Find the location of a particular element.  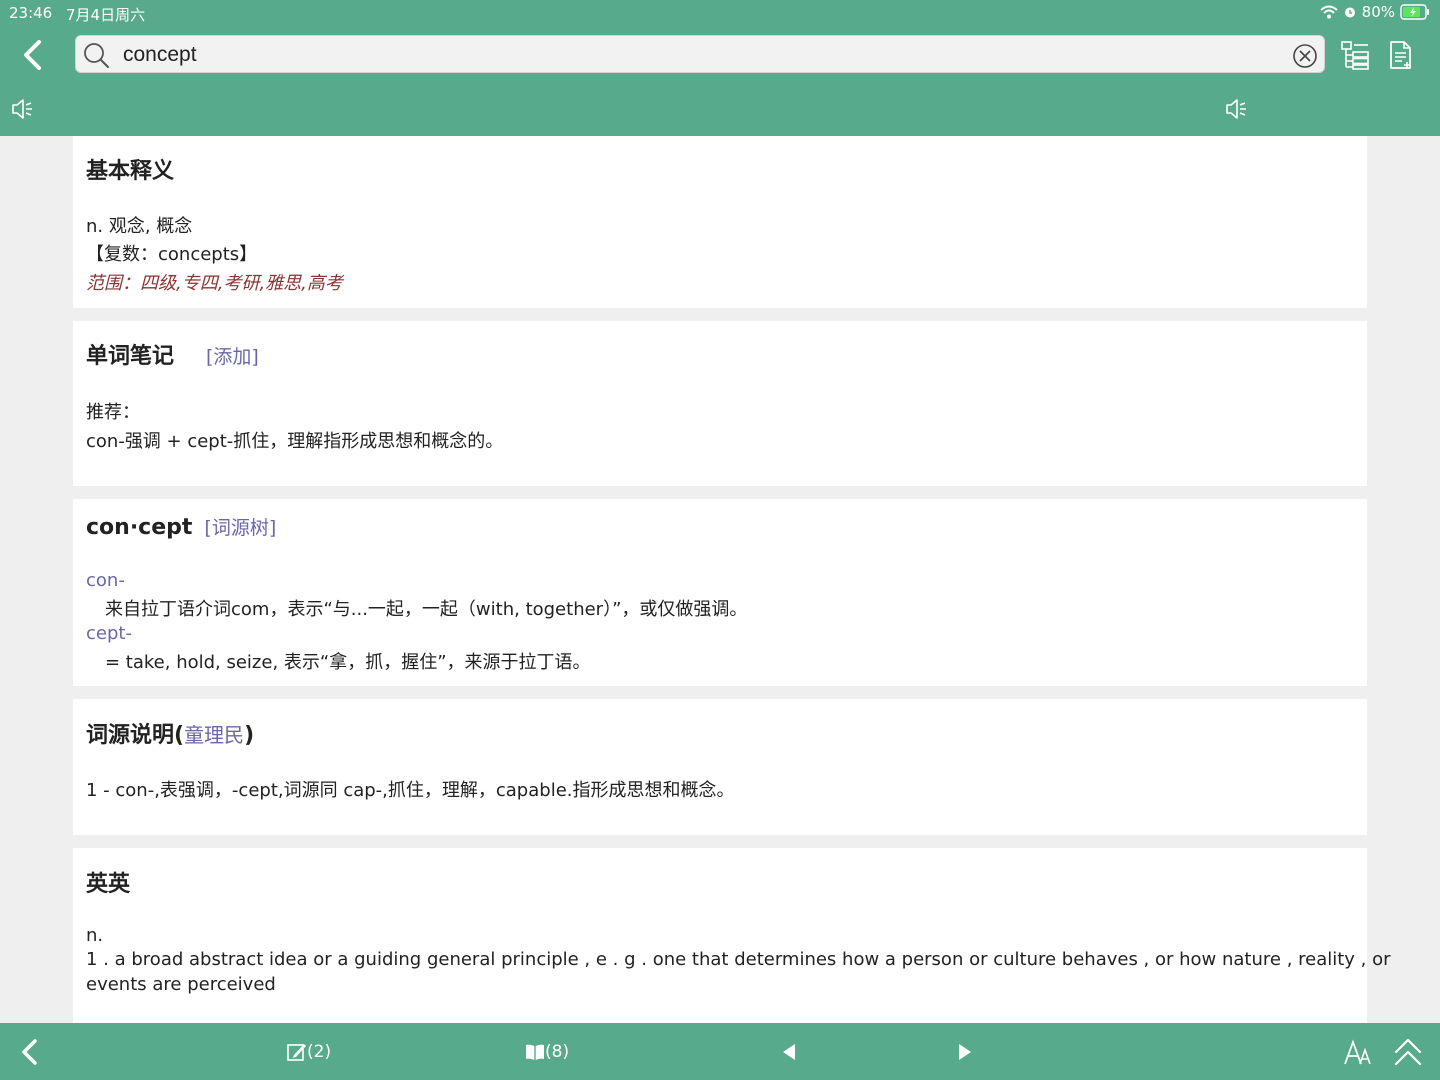

wordbook-count: (8) is located at coordinates (557, 1052).